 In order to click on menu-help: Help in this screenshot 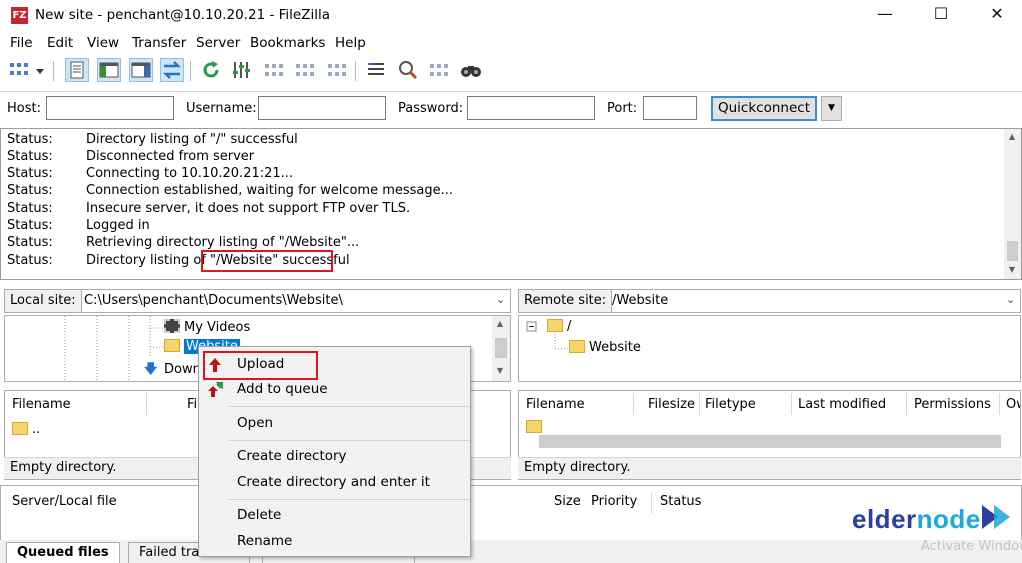, I will do `click(350, 43)`.